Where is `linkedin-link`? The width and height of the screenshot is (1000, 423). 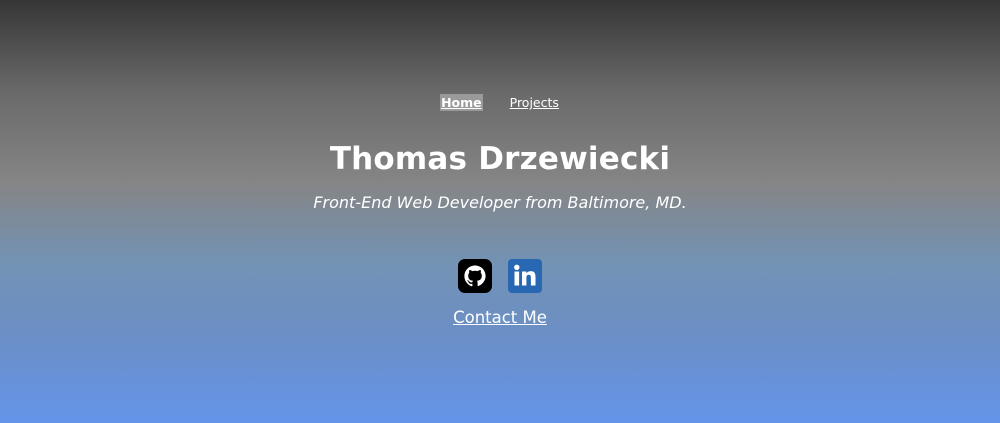
linkedin-link is located at coordinates (525, 276).